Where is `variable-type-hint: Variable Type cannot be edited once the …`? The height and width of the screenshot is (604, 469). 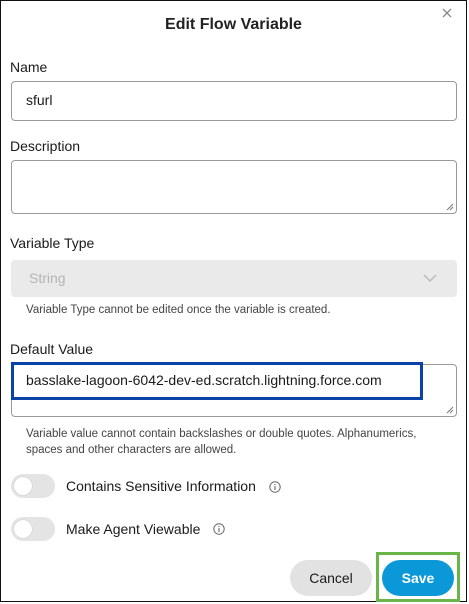 variable-type-hint: Variable Type cannot be edited once the … is located at coordinates (178, 310).